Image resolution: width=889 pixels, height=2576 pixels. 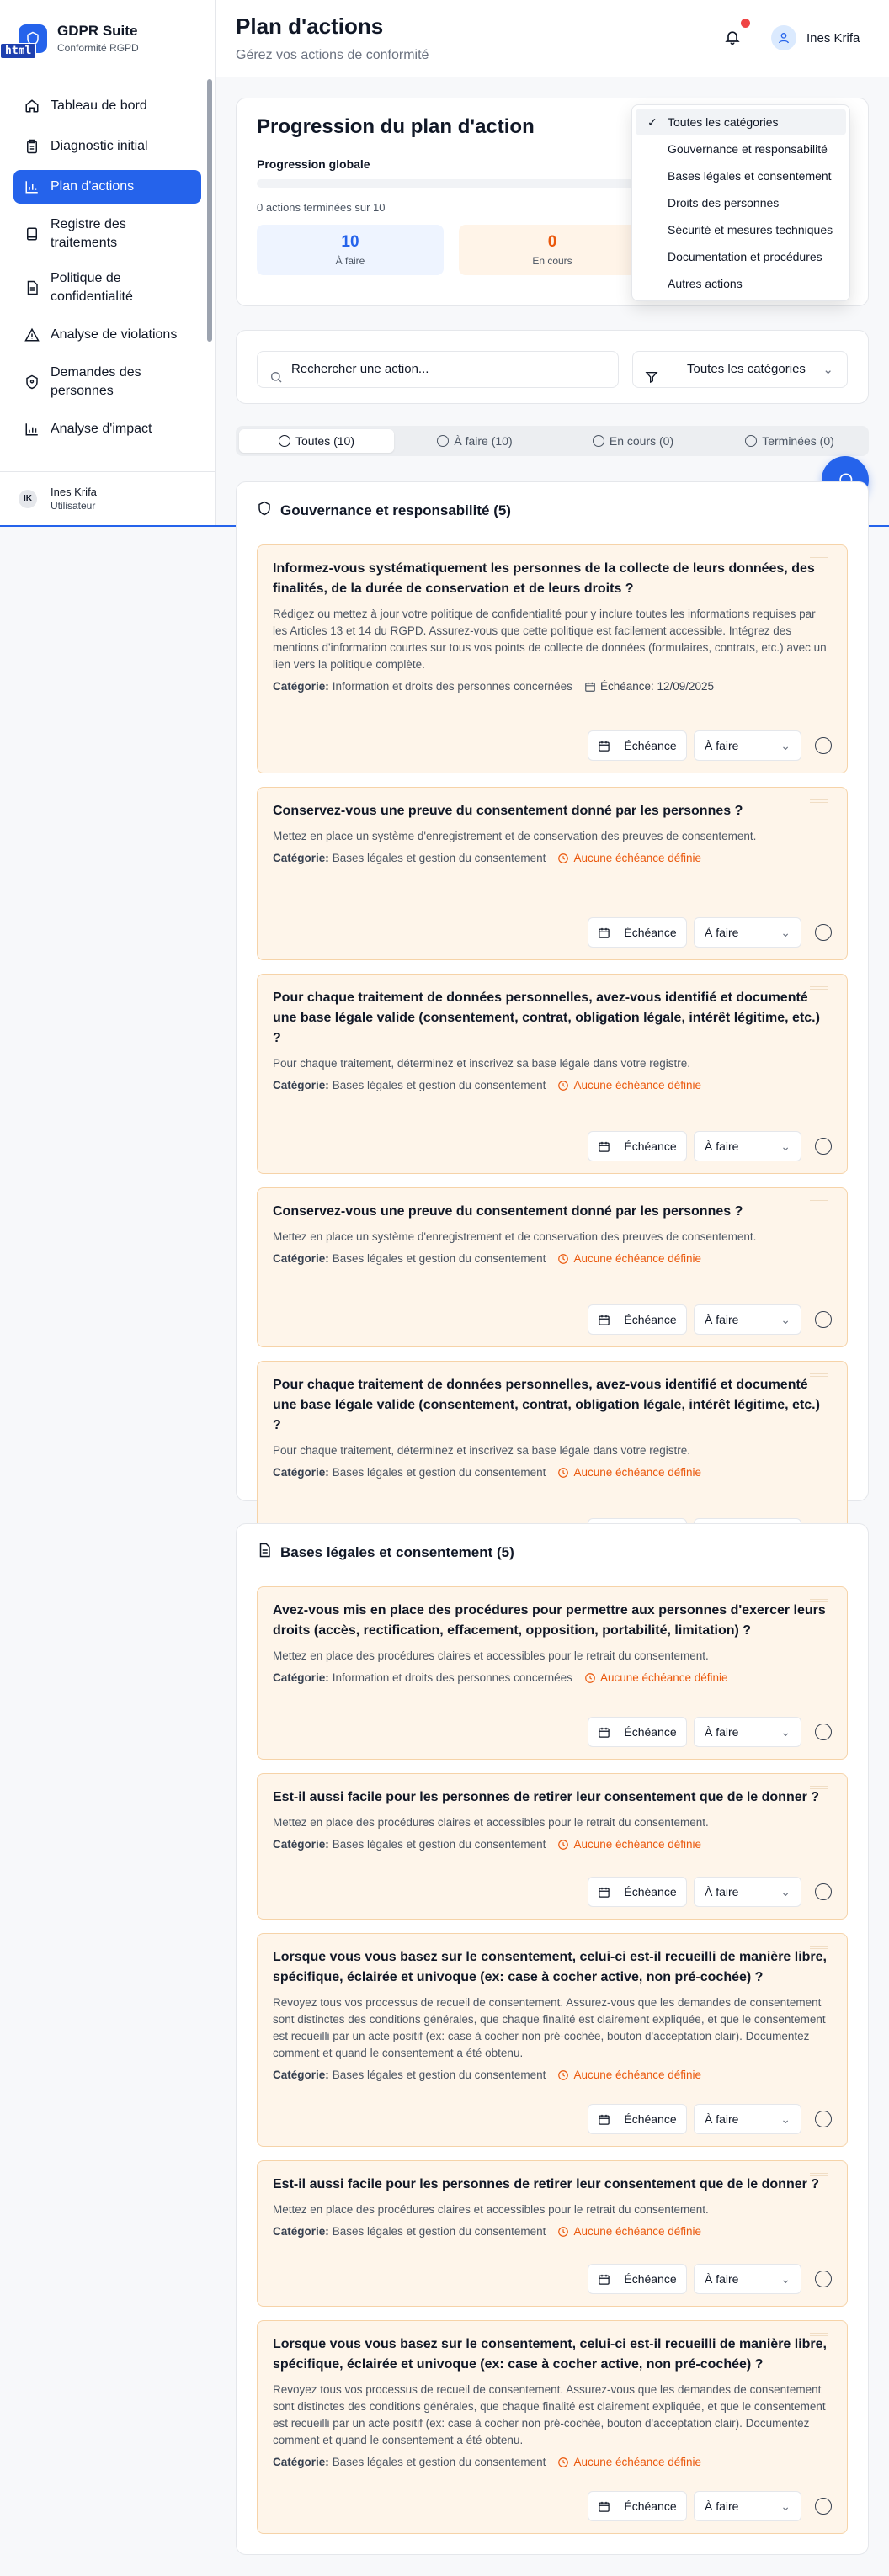 What do you see at coordinates (107, 498) in the screenshot?
I see `sidebar-user: IK Ines Krifa Utilisateur` at bounding box center [107, 498].